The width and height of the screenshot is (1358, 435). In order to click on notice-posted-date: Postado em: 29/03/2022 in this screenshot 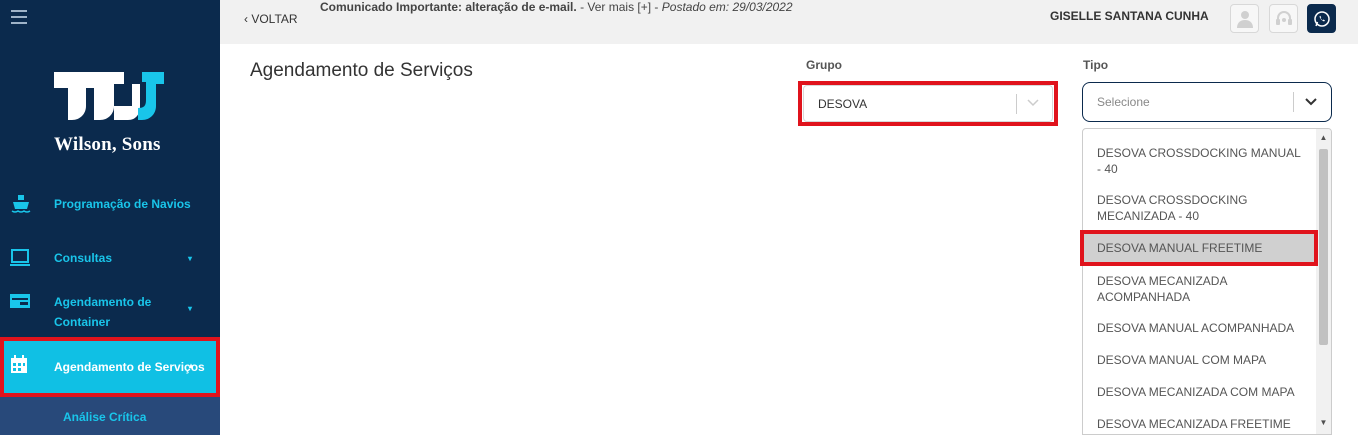, I will do `click(727, 7)`.